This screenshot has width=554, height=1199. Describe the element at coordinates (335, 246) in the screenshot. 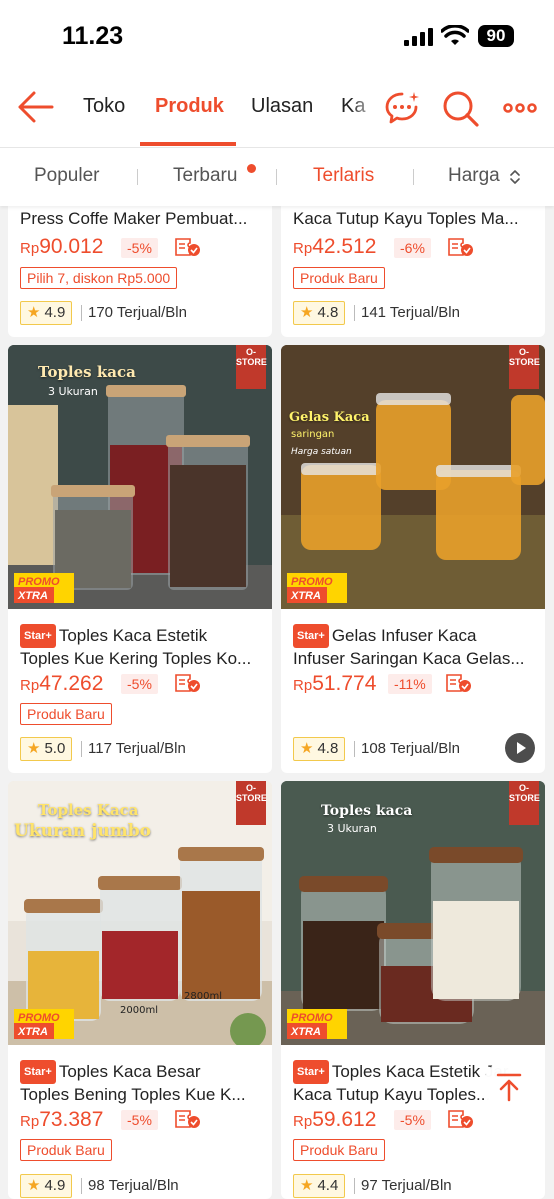

I see `product-price: Rp42.512` at that location.